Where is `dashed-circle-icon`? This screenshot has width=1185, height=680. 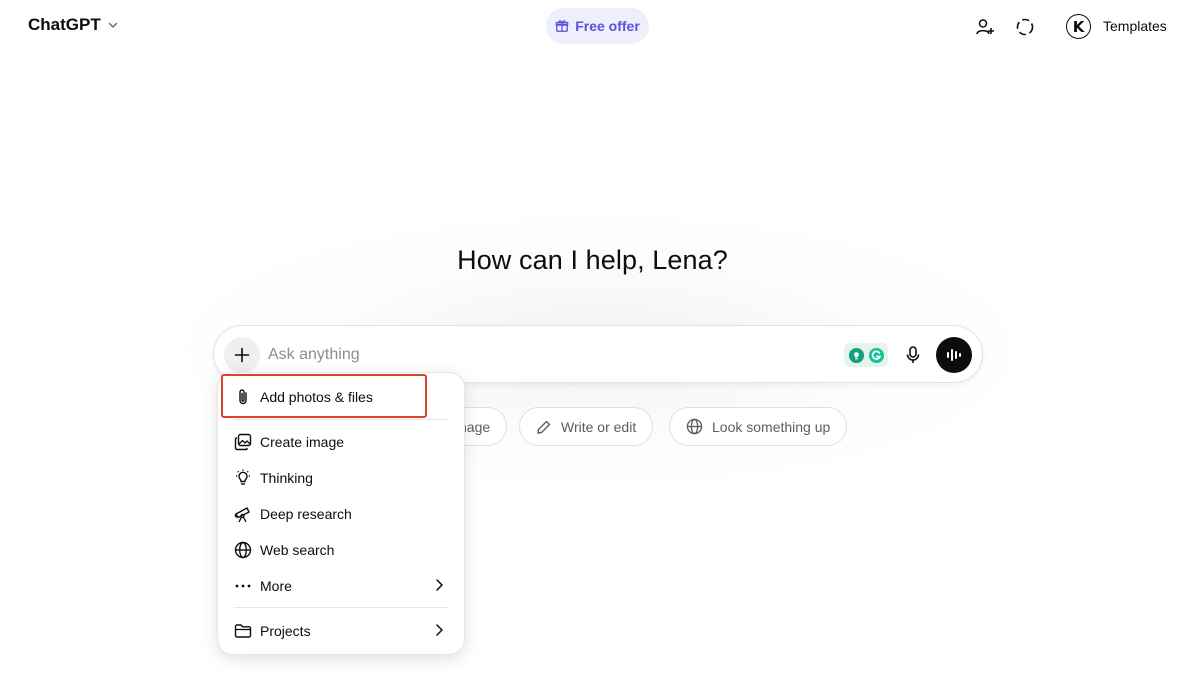
dashed-circle-icon is located at coordinates (1025, 27).